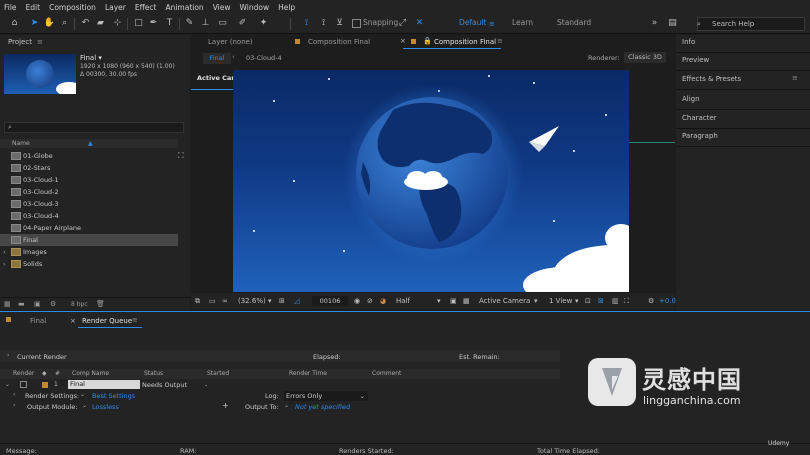 Image resolution: width=810 pixels, height=455 pixels. Describe the element at coordinates (255, 7) in the screenshot. I see `menu-window: Window` at that location.